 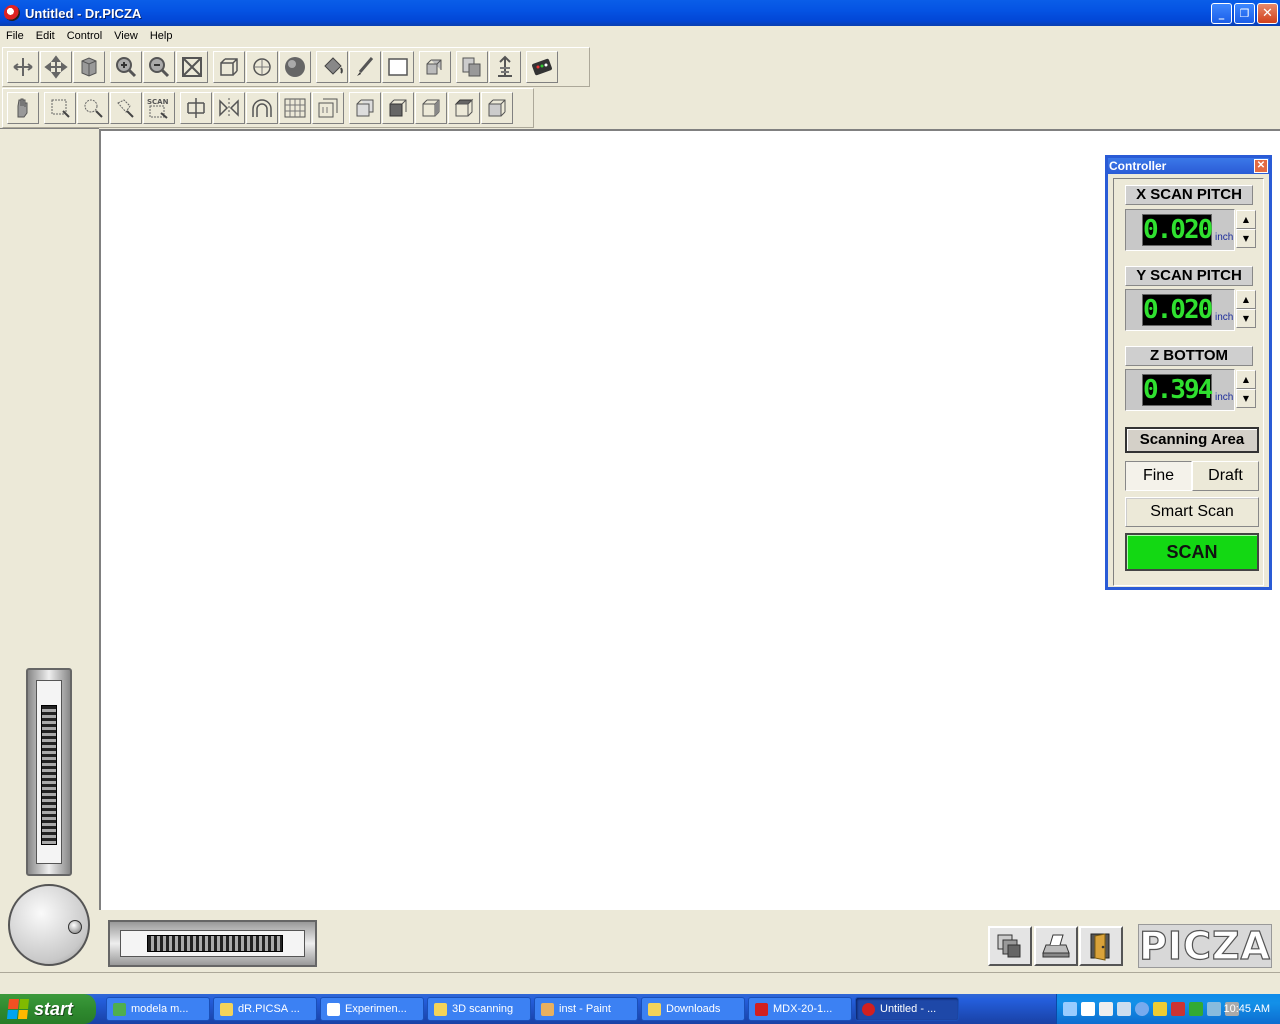 I want to click on rectangle-button, so click(x=398, y=67).